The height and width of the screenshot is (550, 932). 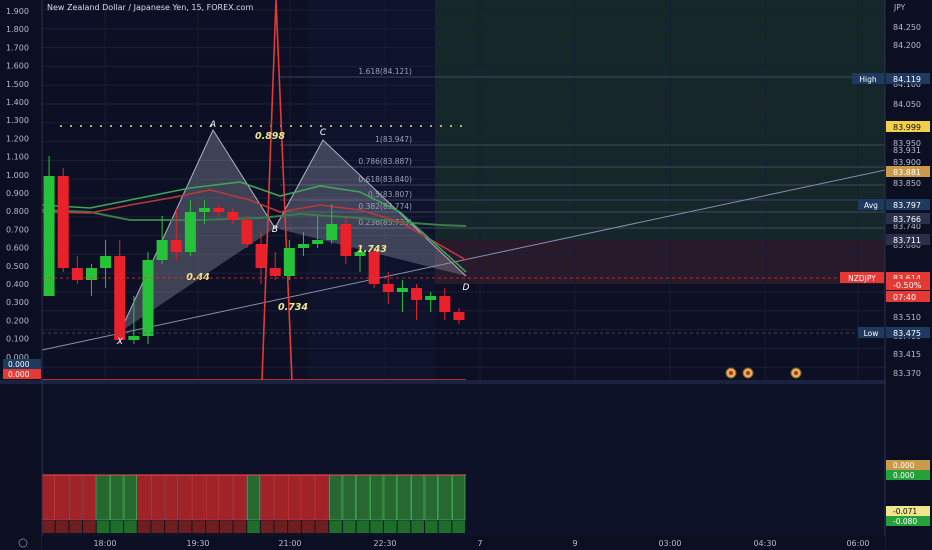 I want to click on harmonic-ratio: 1.743, so click(x=372, y=249).